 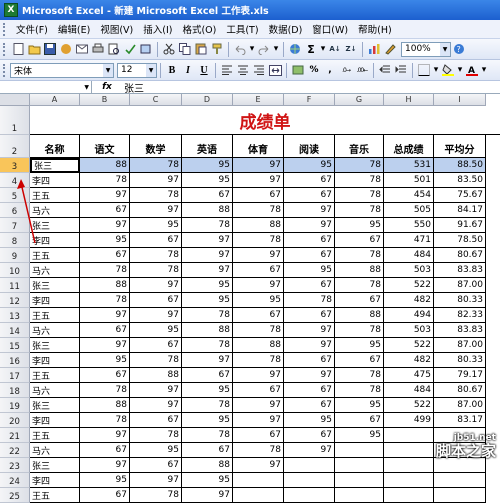 What do you see at coordinates (426, 49) in the screenshot?
I see `zoom-select: 100% ▼` at bounding box center [426, 49].